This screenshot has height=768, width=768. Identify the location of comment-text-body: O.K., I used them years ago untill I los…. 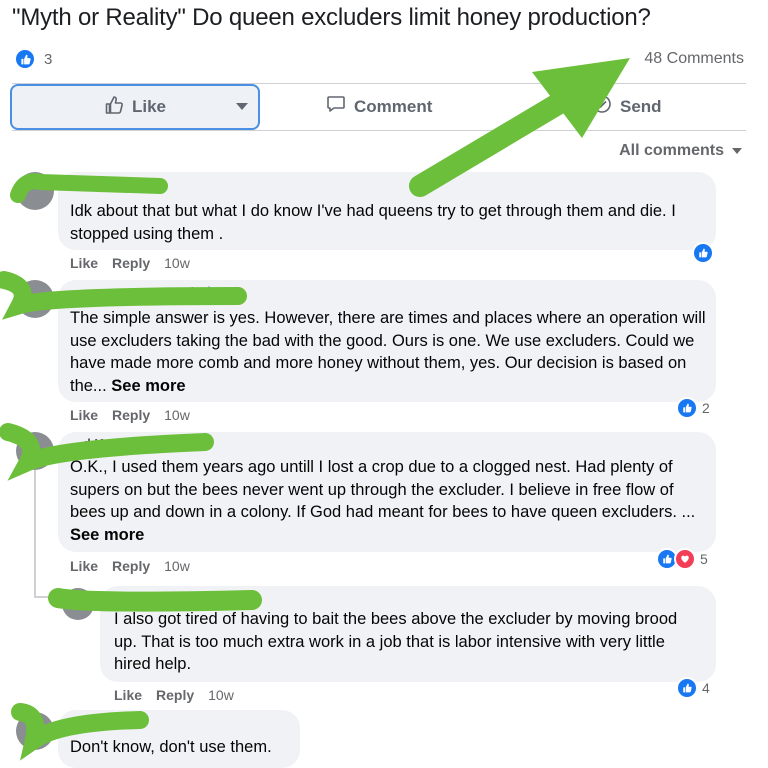
(383, 489).